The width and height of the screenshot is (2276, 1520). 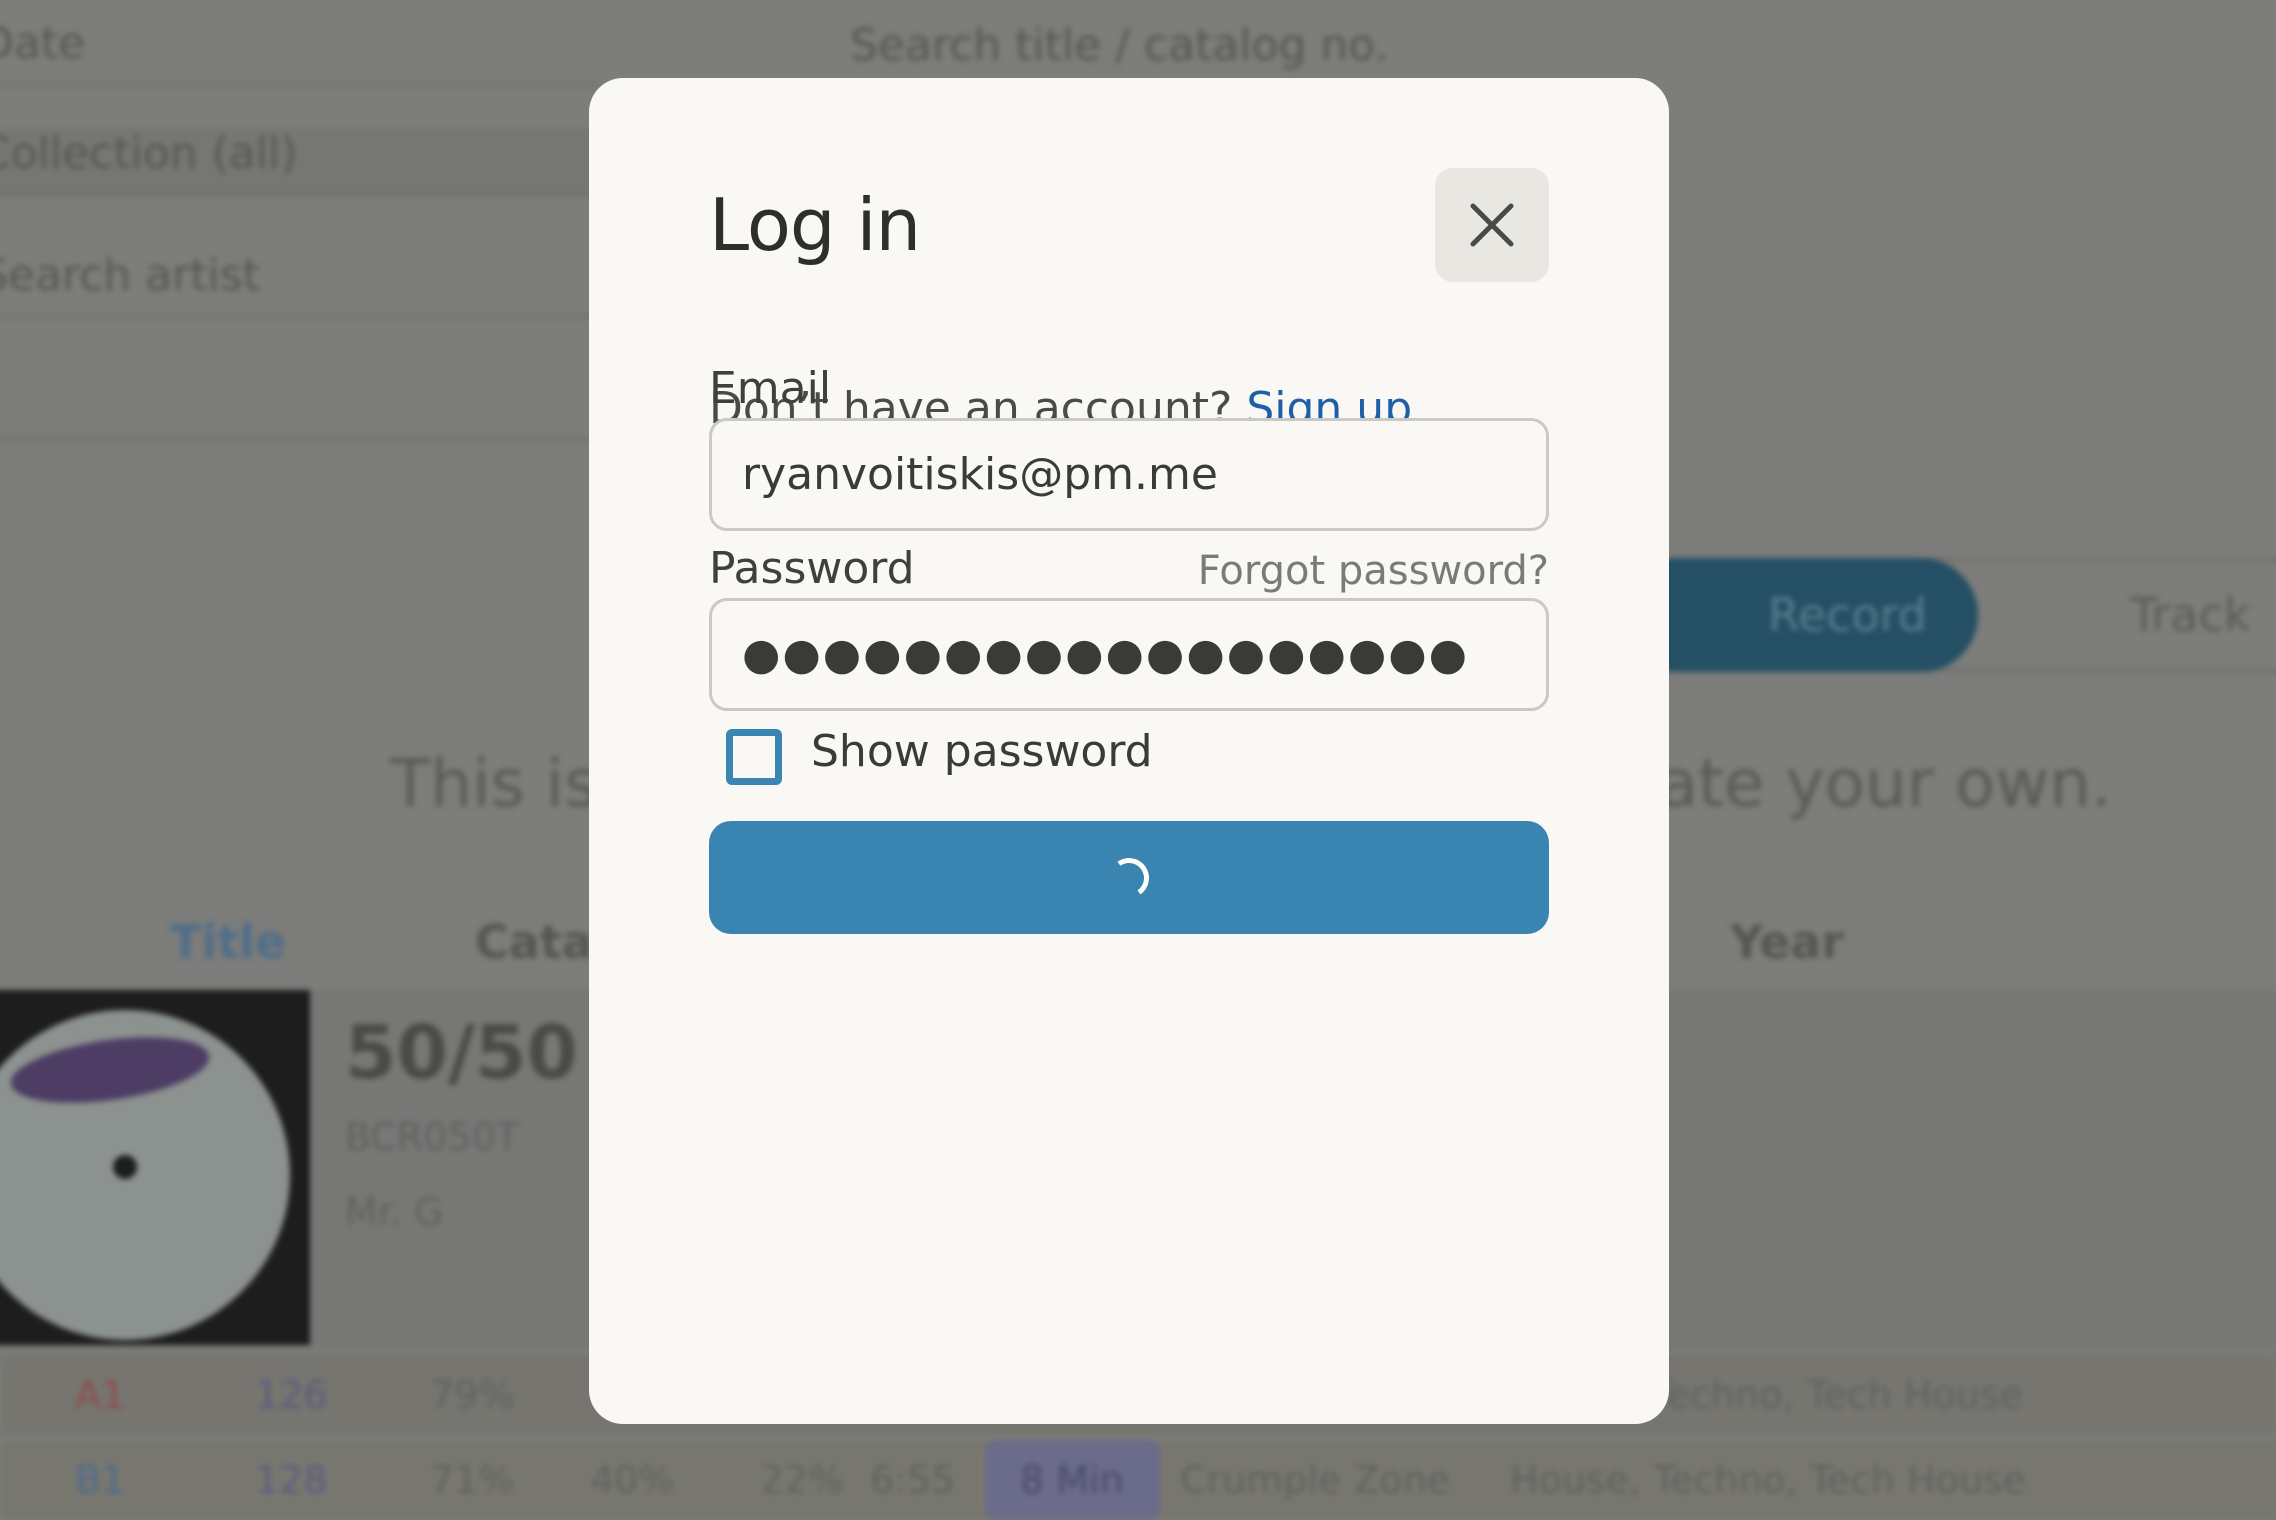 I want to click on close-icon, so click(x=1492, y=225).